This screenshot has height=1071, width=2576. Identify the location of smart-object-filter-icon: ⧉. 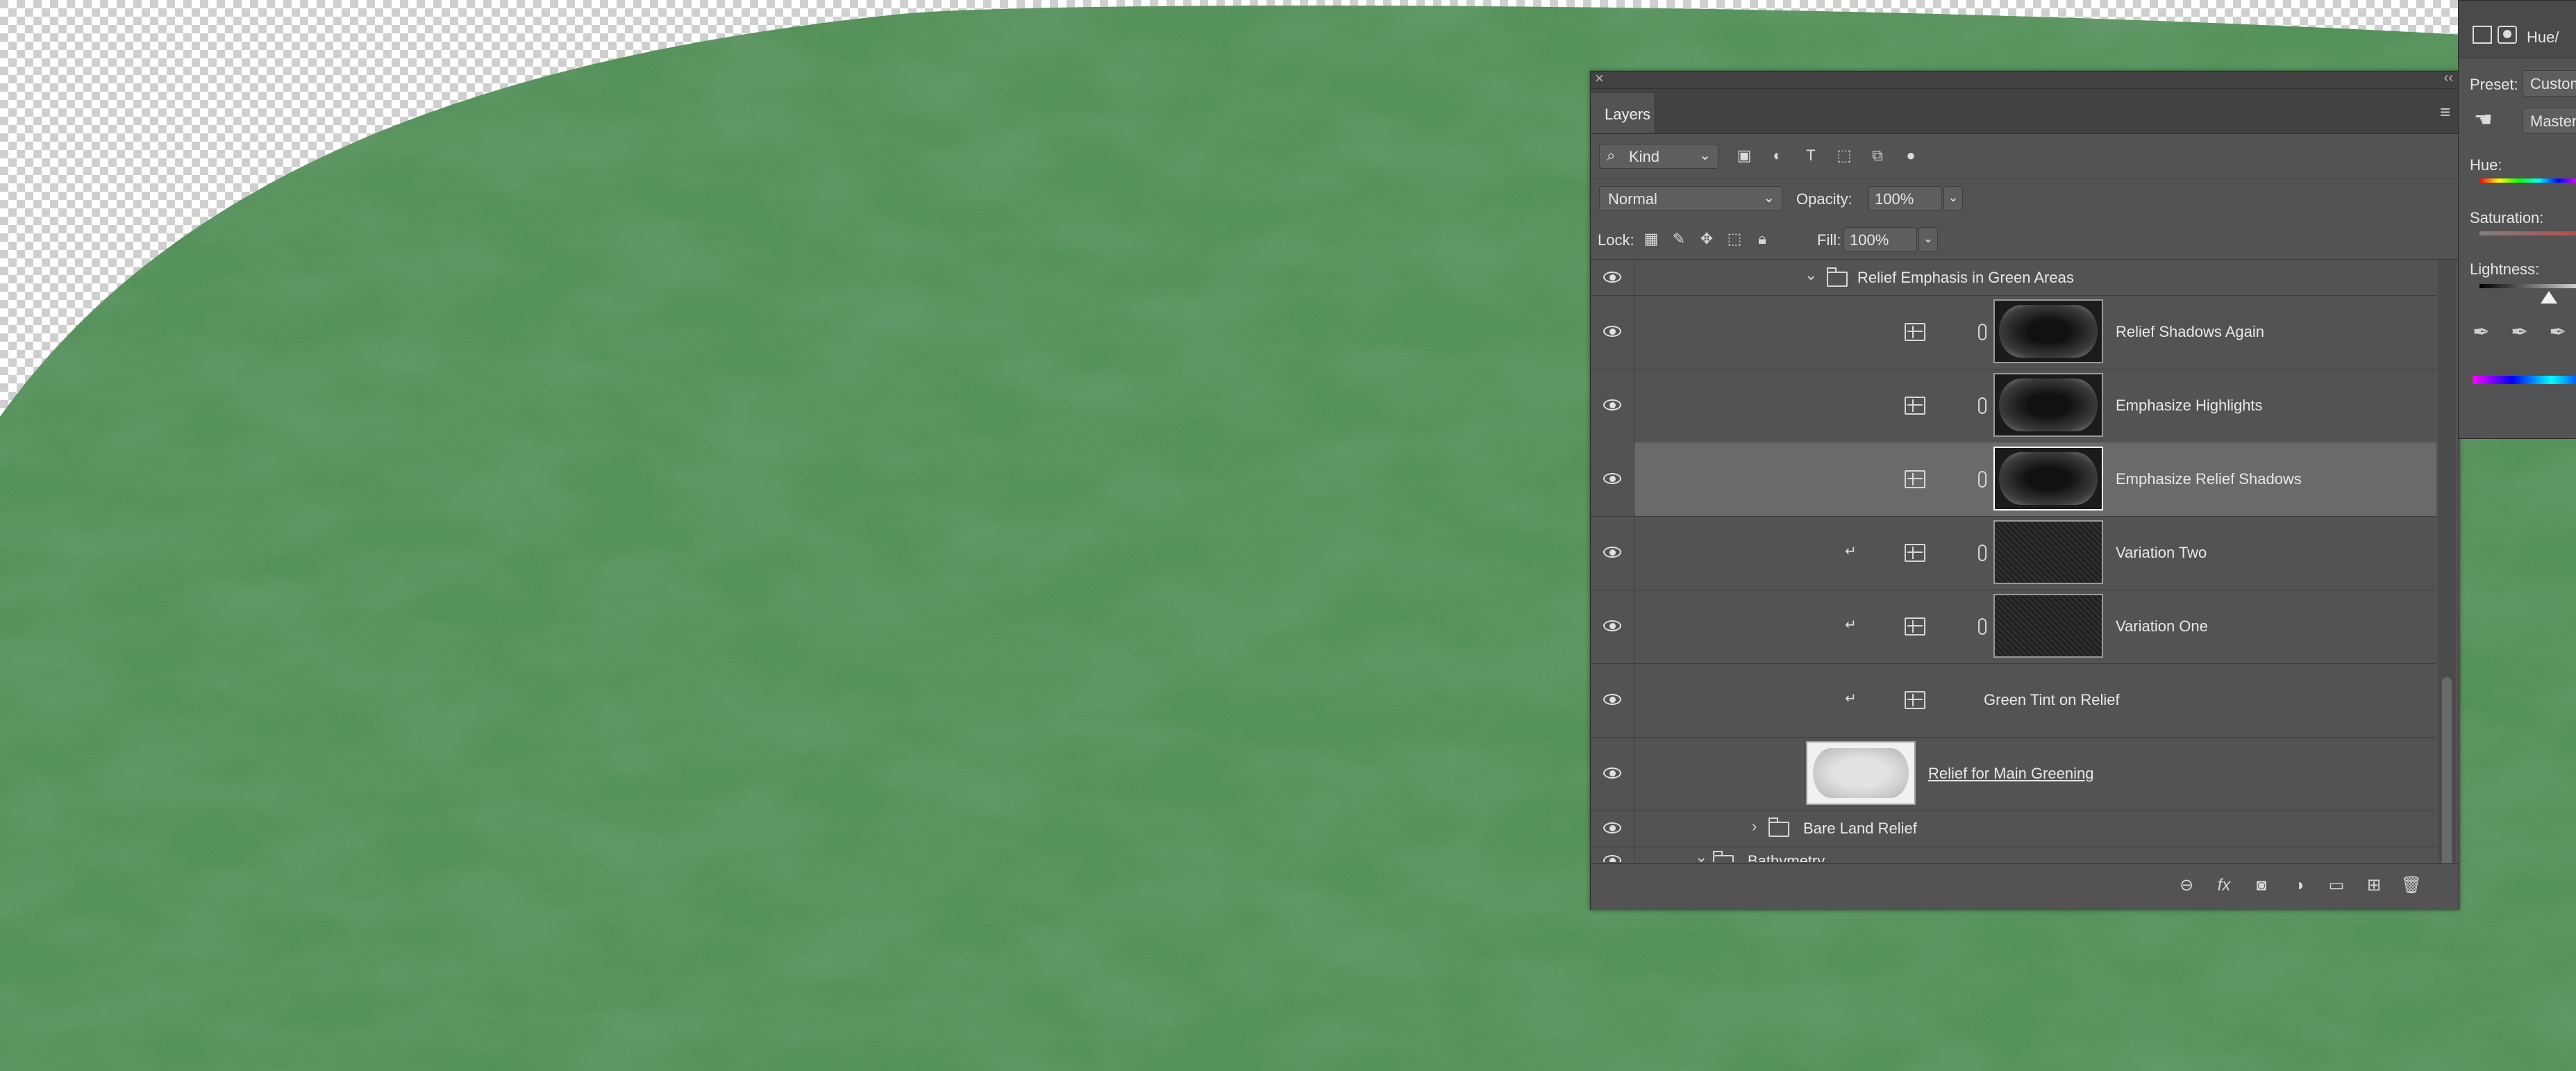
(1877, 155).